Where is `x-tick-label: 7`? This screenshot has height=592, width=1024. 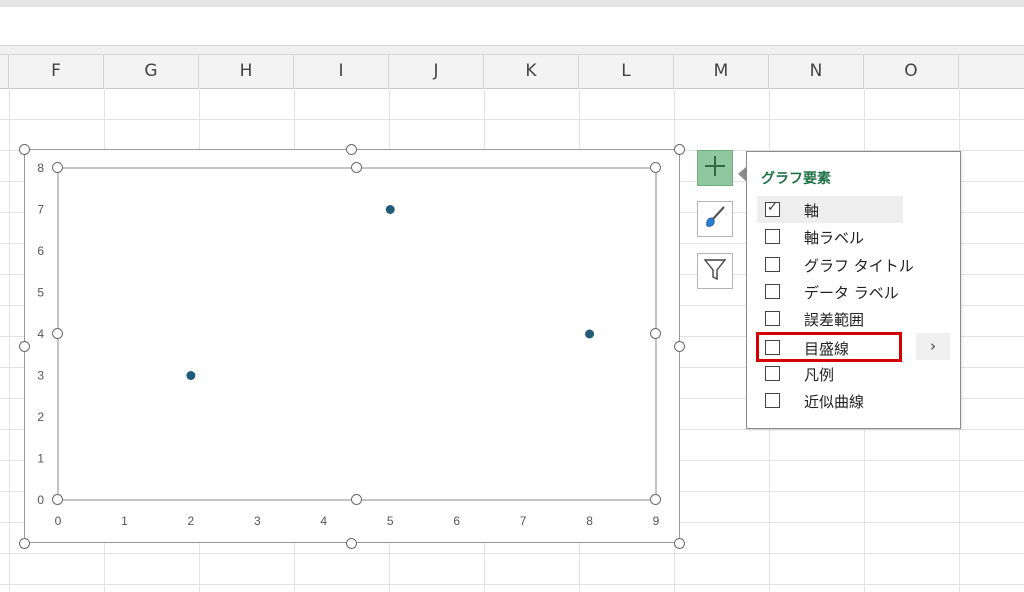
x-tick-label: 7 is located at coordinates (523, 521).